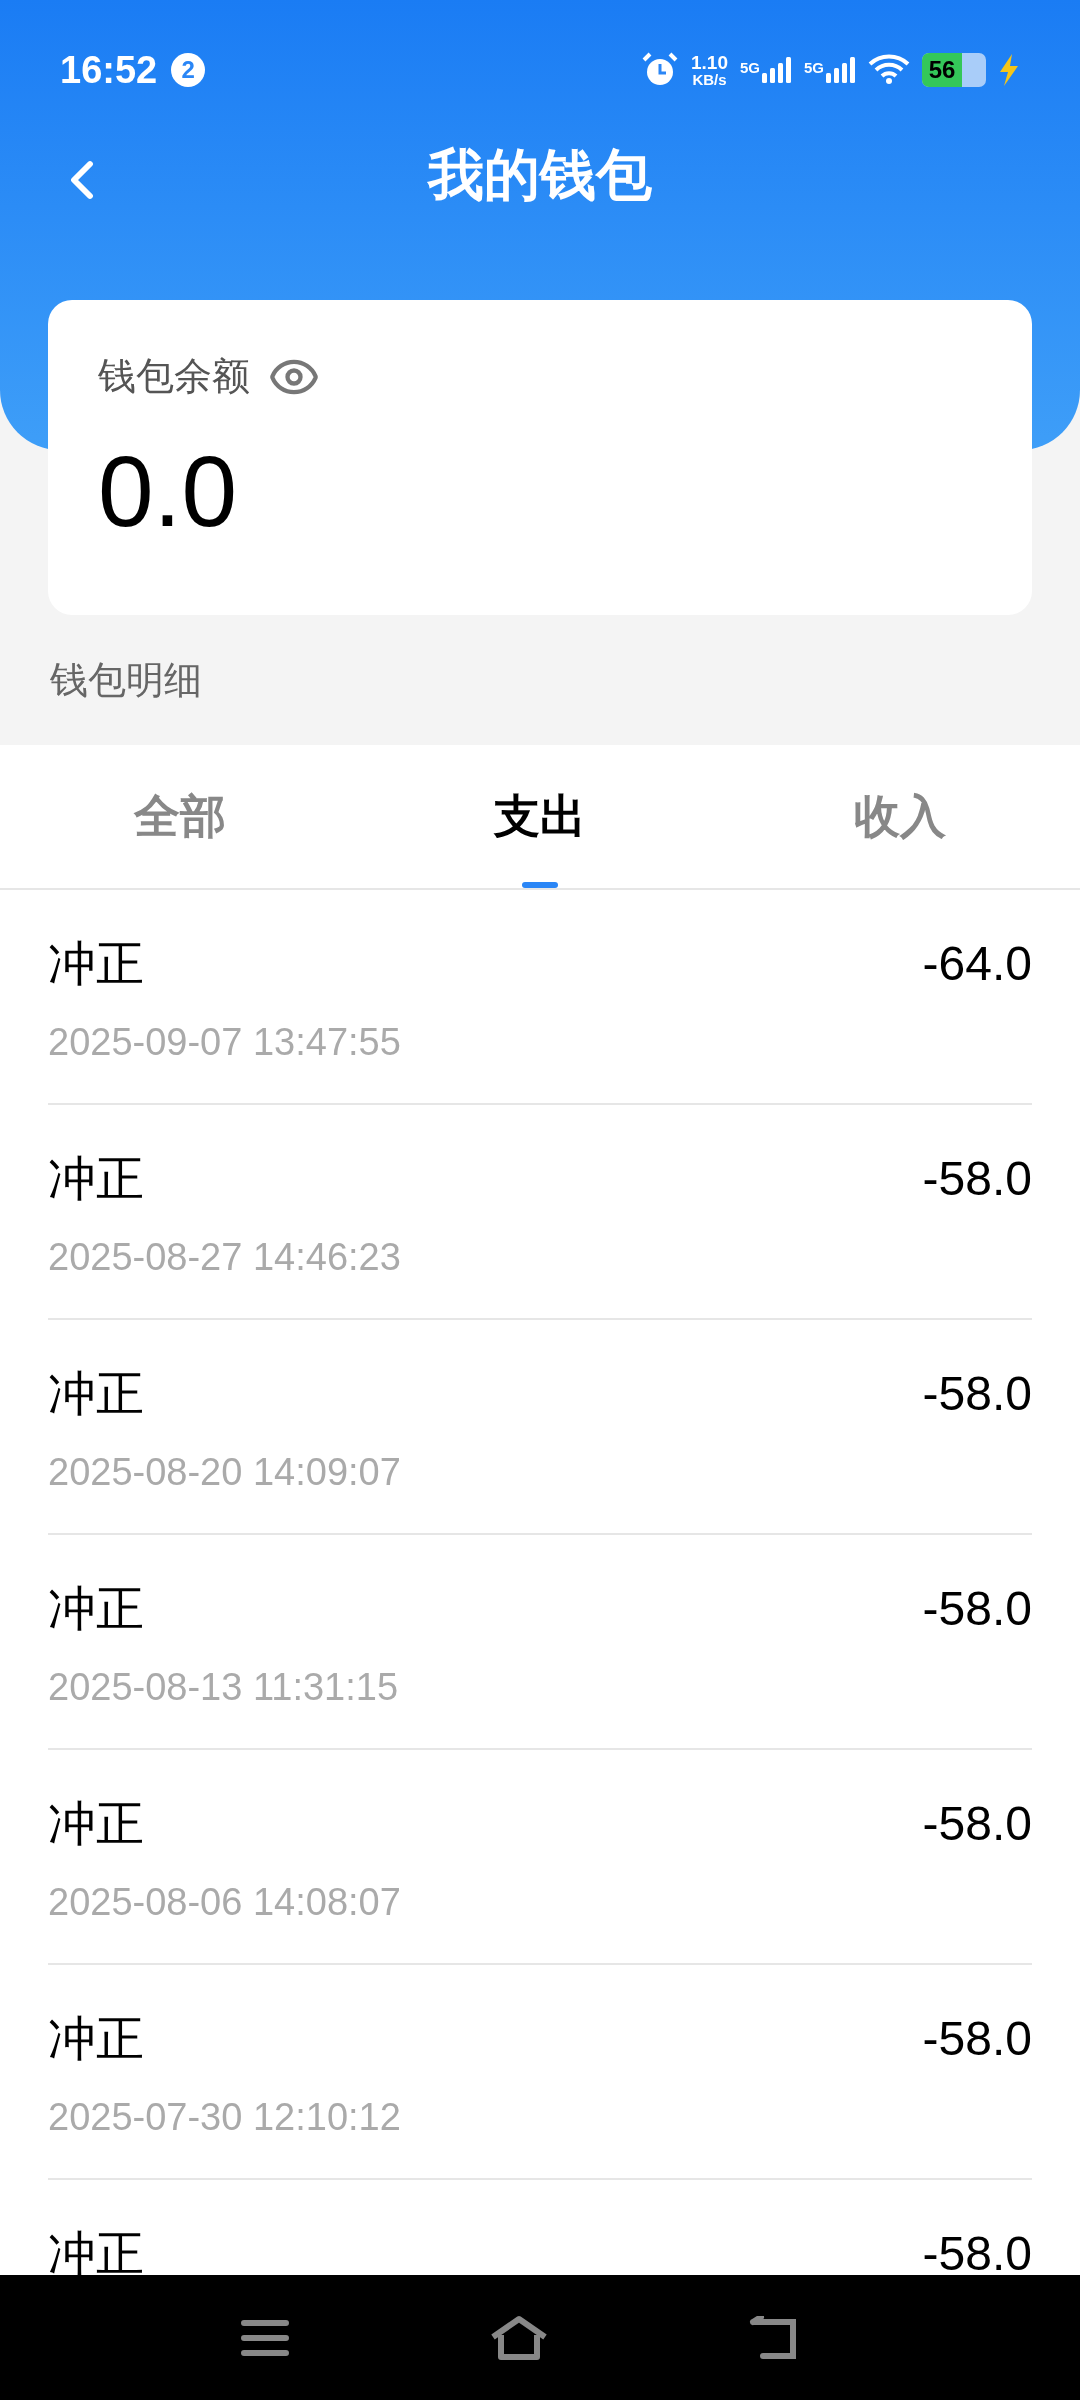  Describe the element at coordinates (224, 1687) in the screenshot. I see `transaction-time: 2025-08-13 11:31:15` at that location.